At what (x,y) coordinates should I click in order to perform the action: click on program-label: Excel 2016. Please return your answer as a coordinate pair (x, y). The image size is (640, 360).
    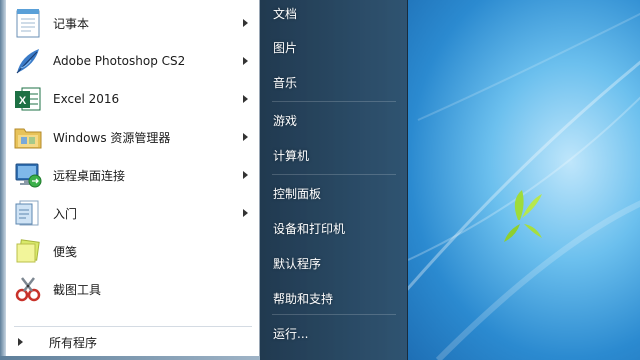
    Looking at the image, I should click on (86, 99).